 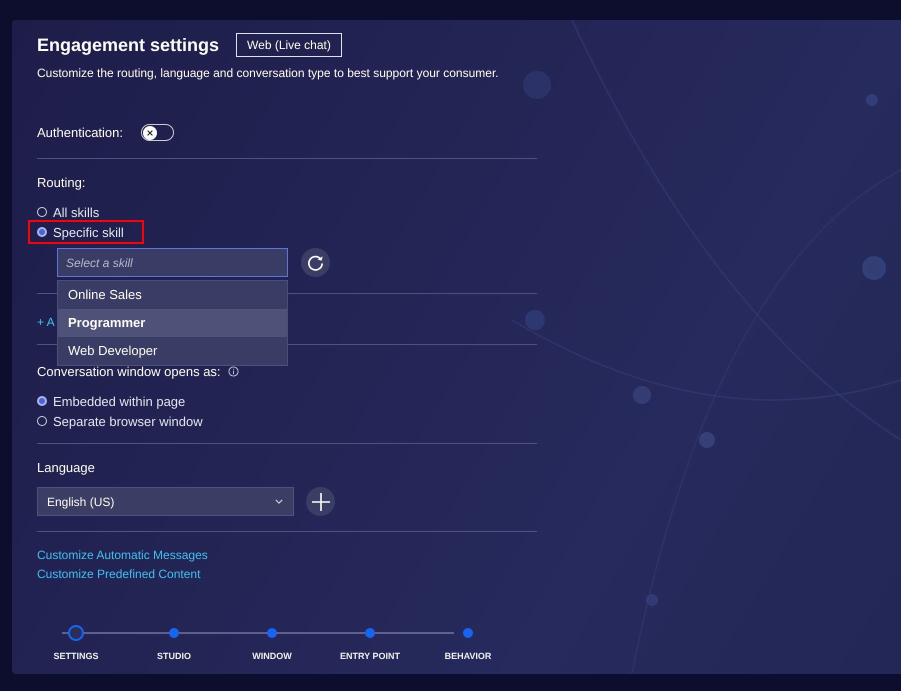 I want to click on plus-icon, so click(x=320, y=502).